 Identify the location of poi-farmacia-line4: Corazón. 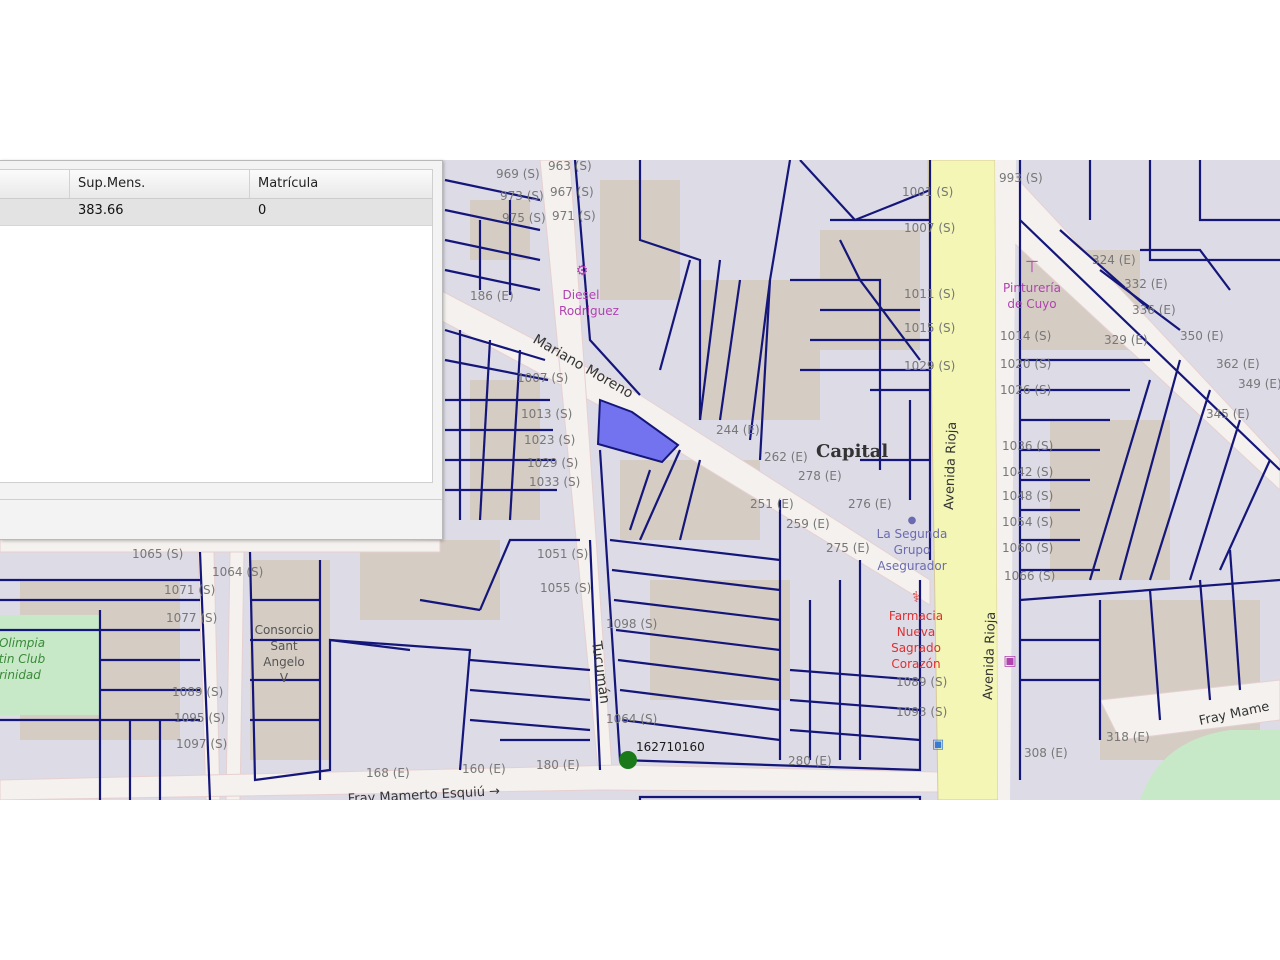
(915, 664).